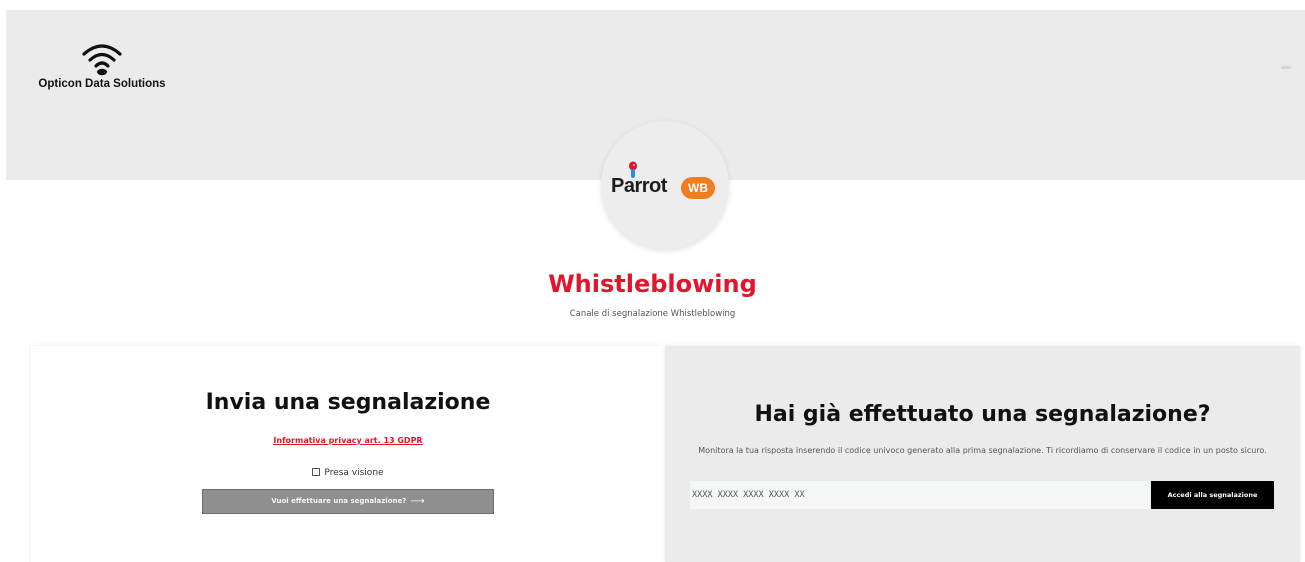  Describe the element at coordinates (1212, 495) in the screenshot. I see `access-report-button: Accedi alla segnalazione` at that location.